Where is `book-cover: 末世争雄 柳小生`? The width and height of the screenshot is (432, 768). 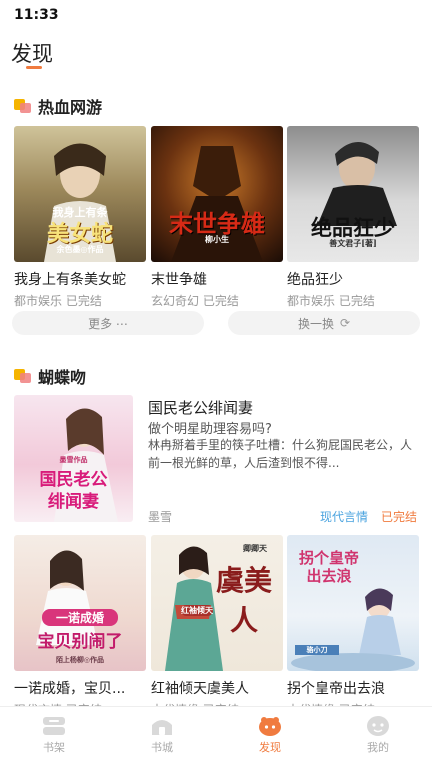 book-cover: 末世争雄 柳小生 is located at coordinates (217, 194).